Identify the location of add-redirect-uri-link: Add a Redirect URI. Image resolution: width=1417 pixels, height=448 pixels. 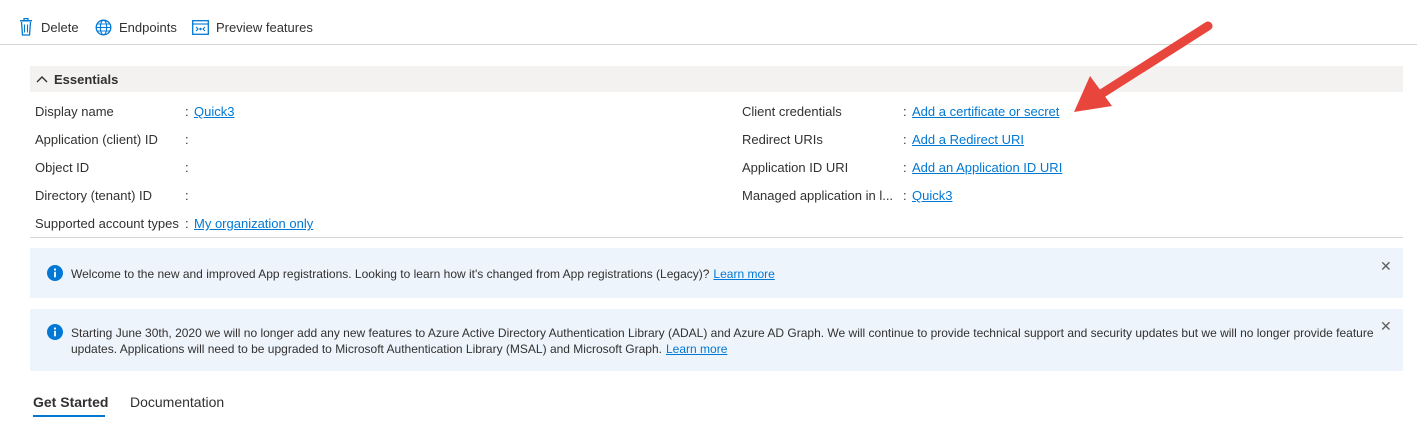
(968, 139).